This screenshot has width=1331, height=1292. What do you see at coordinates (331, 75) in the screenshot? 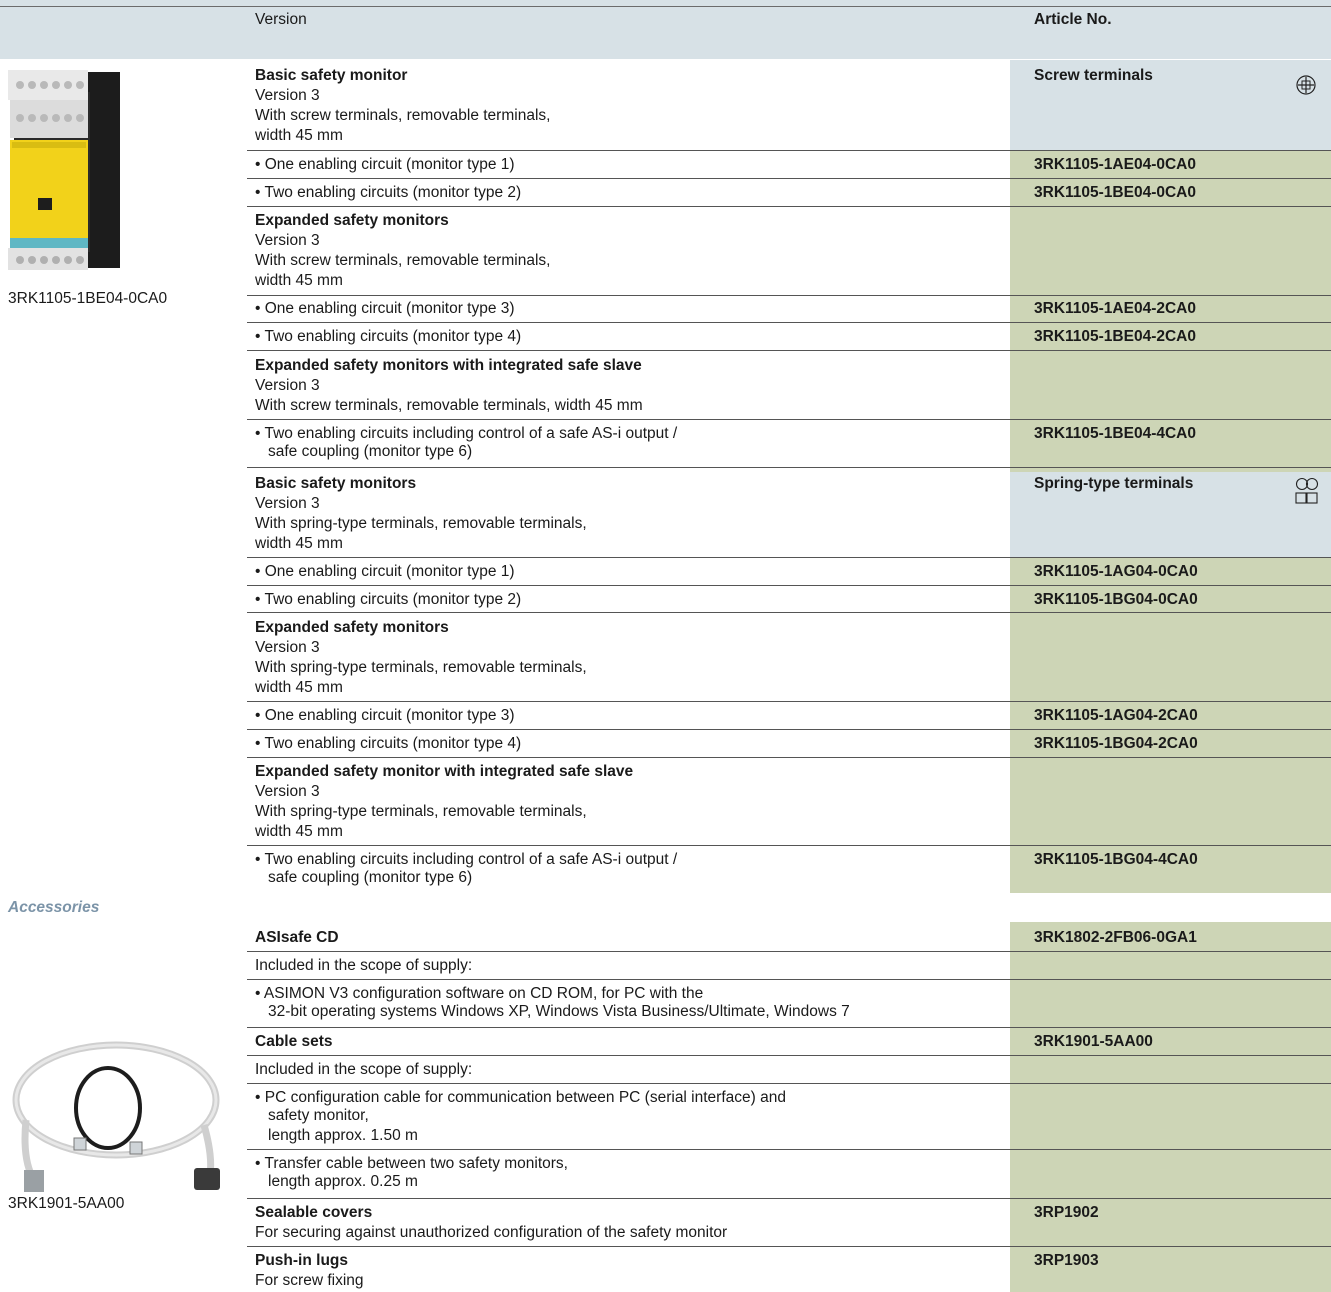
I see `group-title: Basic safety monitor` at bounding box center [331, 75].